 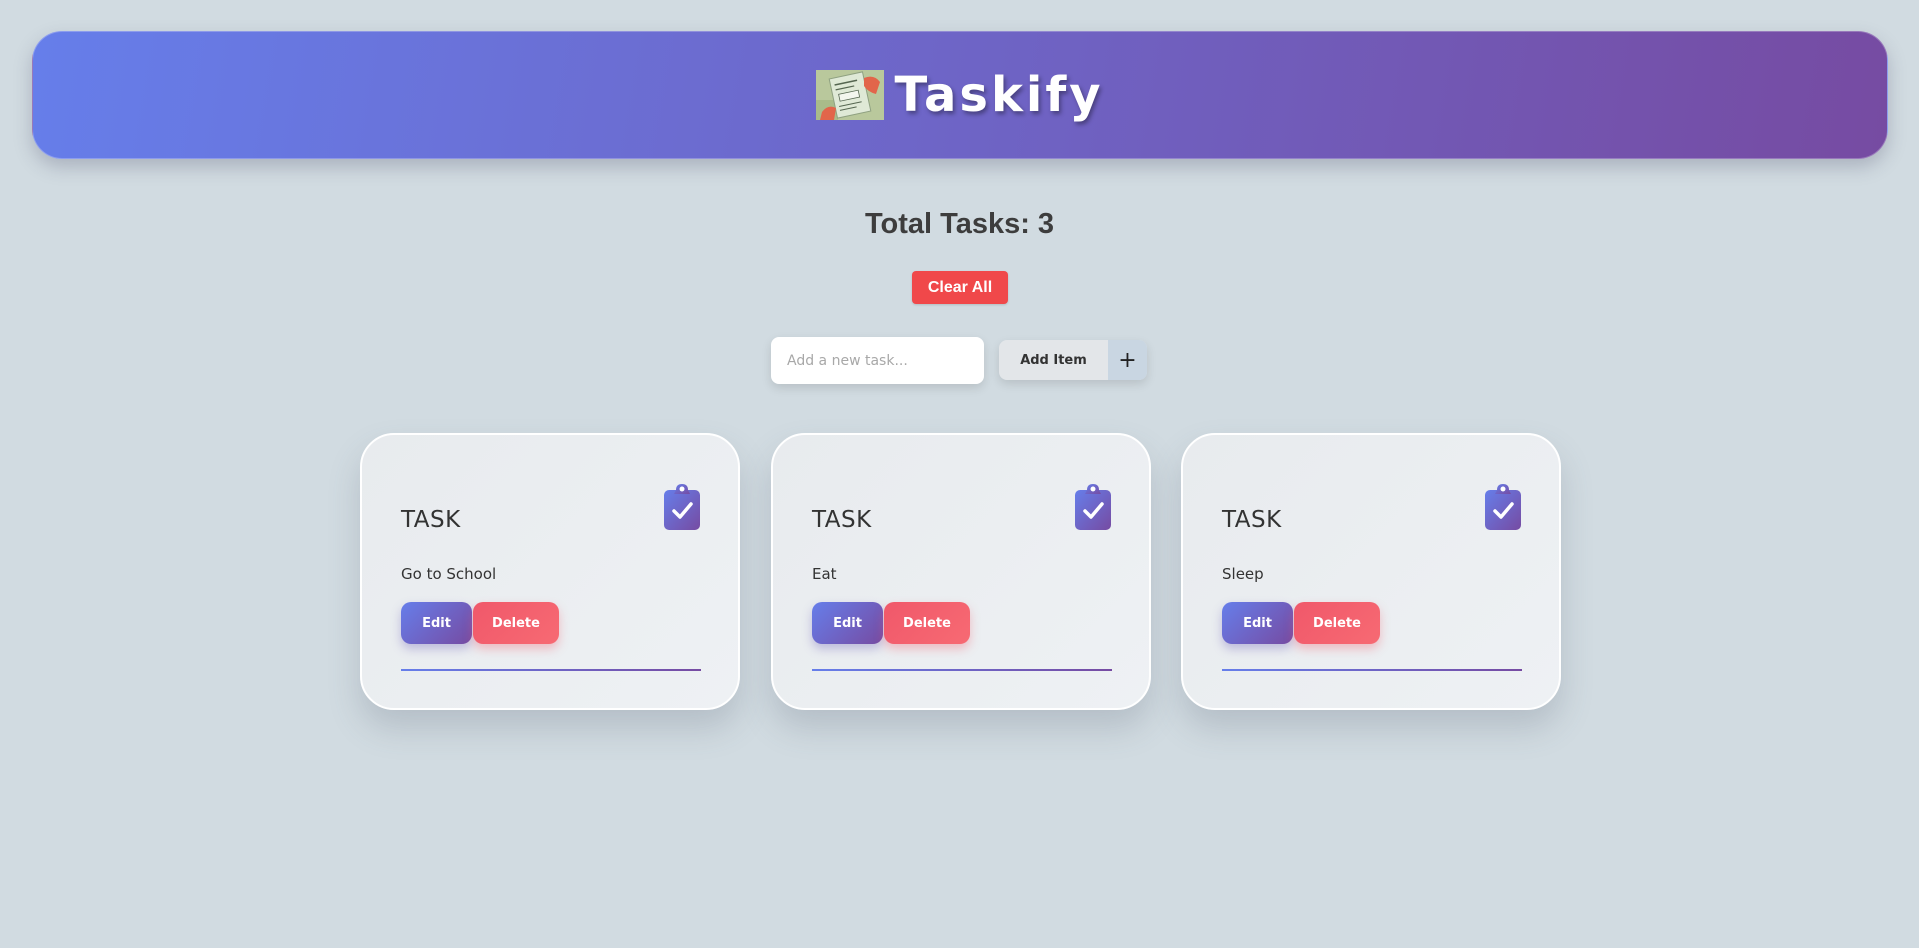 What do you see at coordinates (1371, 571) in the screenshot?
I see `task-card: TASK Sleep Edit Delete` at bounding box center [1371, 571].